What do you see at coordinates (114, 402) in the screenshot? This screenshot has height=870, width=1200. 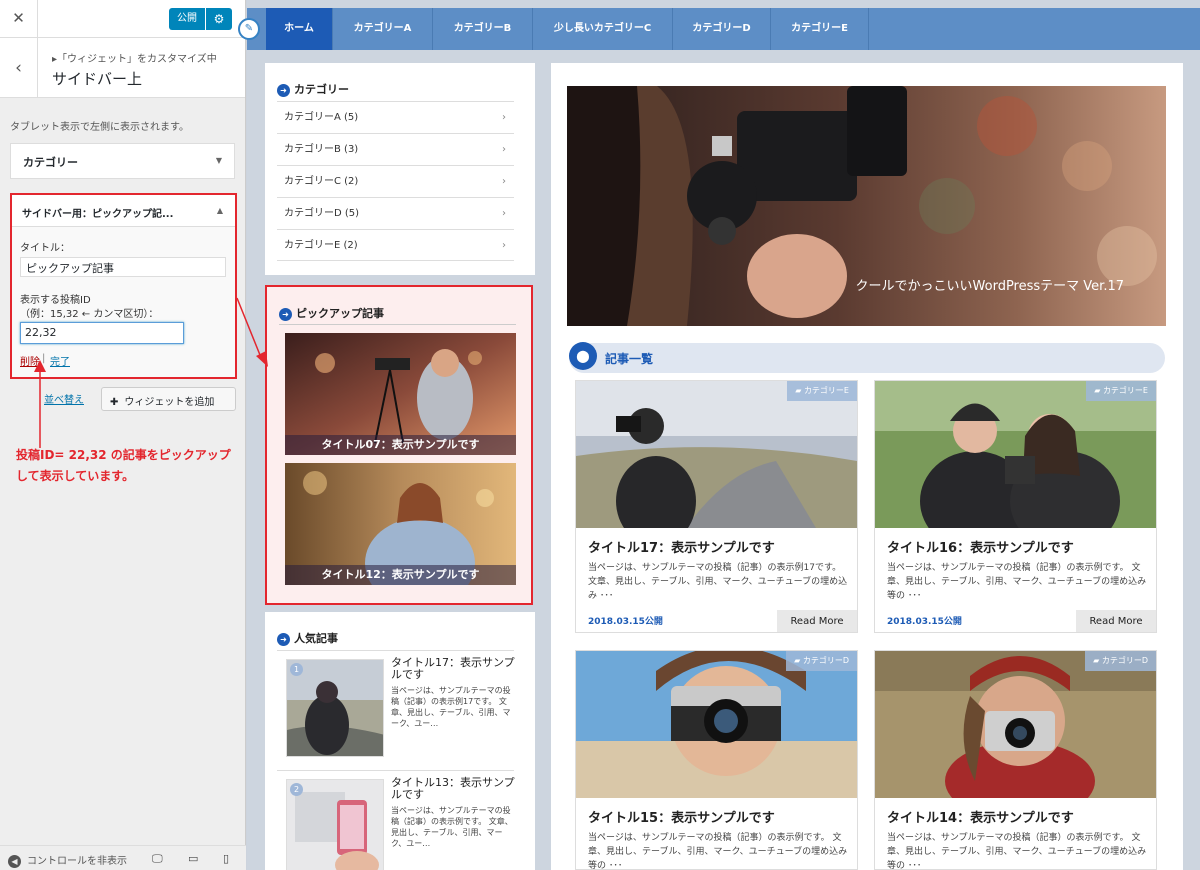 I see `plus-icon: ✚` at bounding box center [114, 402].